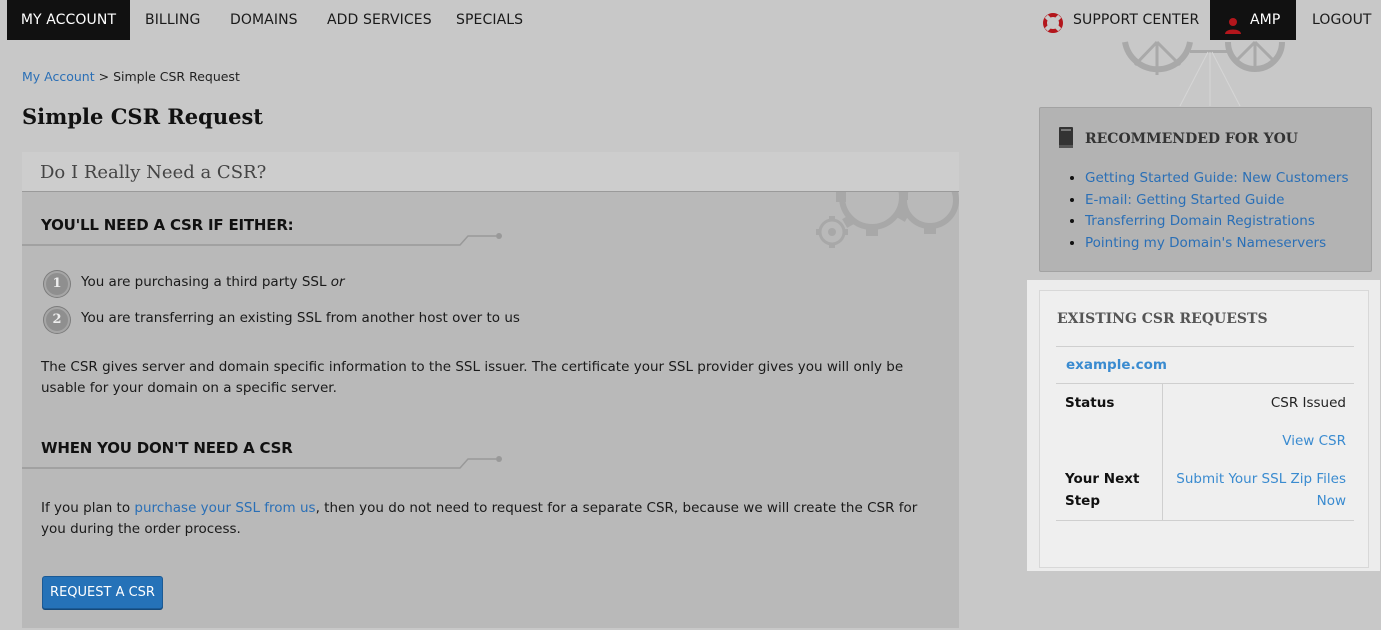 The image size is (1381, 630). Describe the element at coordinates (1233, 22) in the screenshot. I see `user-icon` at that location.